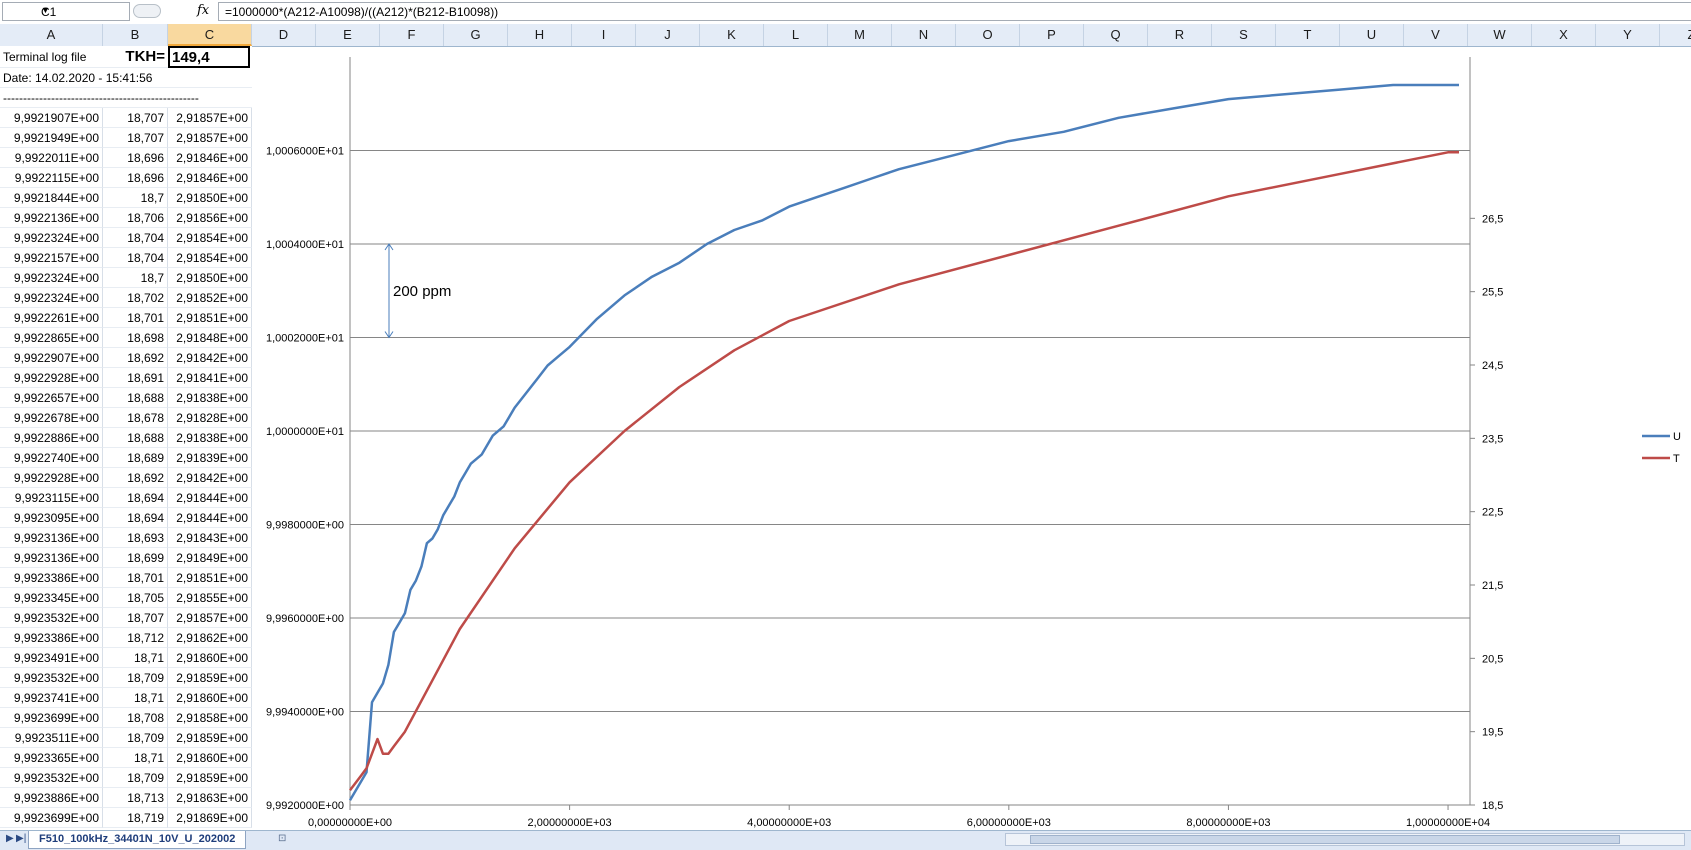 The width and height of the screenshot is (1691, 850). Describe the element at coordinates (210, 718) in the screenshot. I see `table-cell: 2,91858E+00` at that location.